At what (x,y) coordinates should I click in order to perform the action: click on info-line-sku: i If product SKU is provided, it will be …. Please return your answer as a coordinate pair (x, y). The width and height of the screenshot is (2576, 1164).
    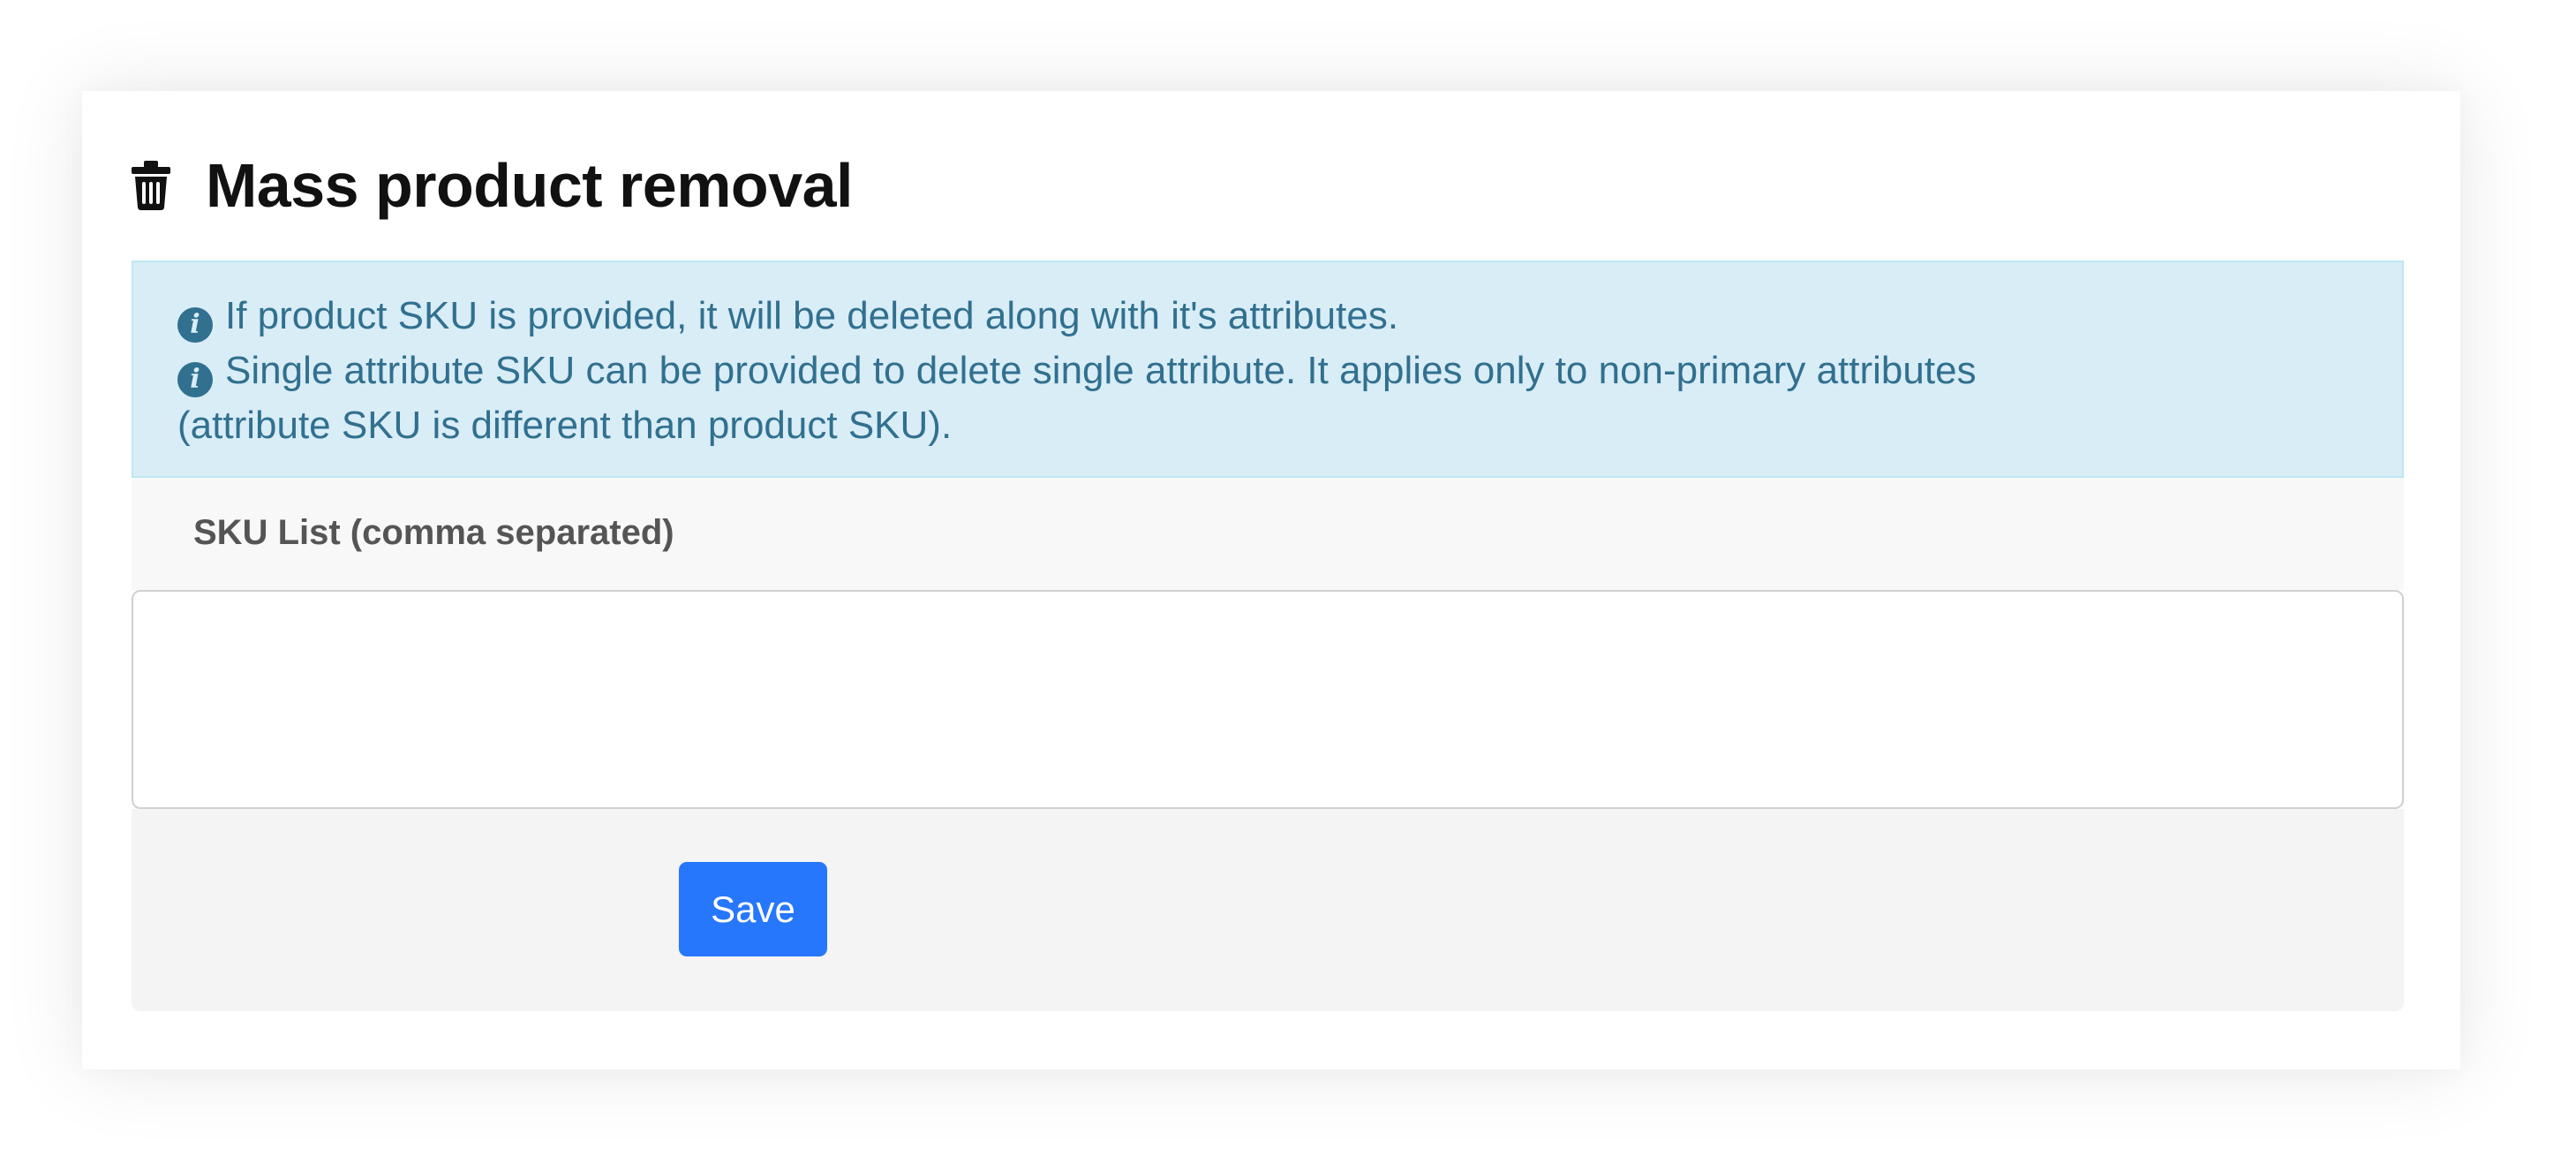
    Looking at the image, I should click on (1268, 316).